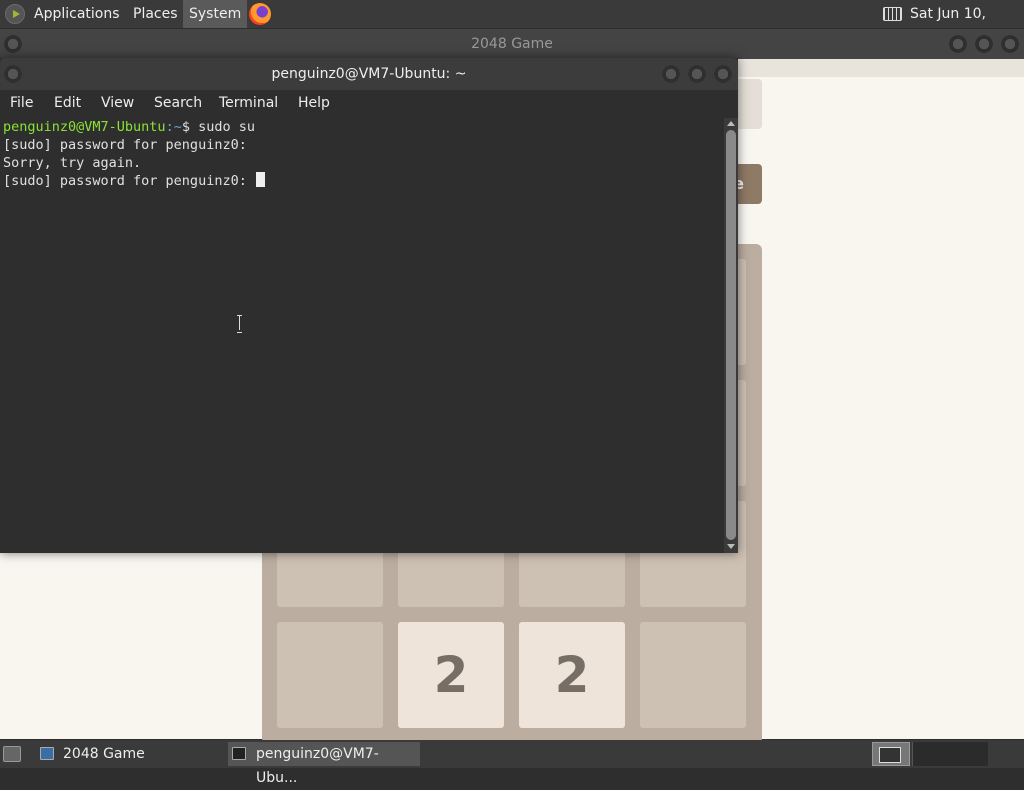 Image resolution: width=1024 pixels, height=790 pixels. I want to click on game-window-title: 2048 Game, so click(512, 44).